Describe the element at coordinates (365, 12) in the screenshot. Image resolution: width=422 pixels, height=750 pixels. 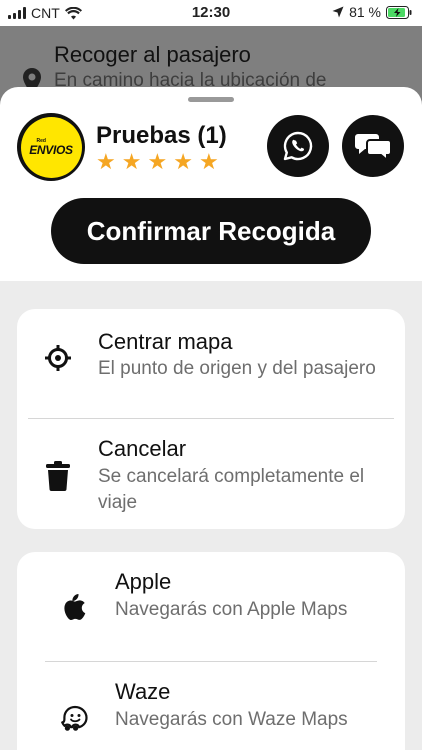
I see `battery-percent: 81 %` at that location.